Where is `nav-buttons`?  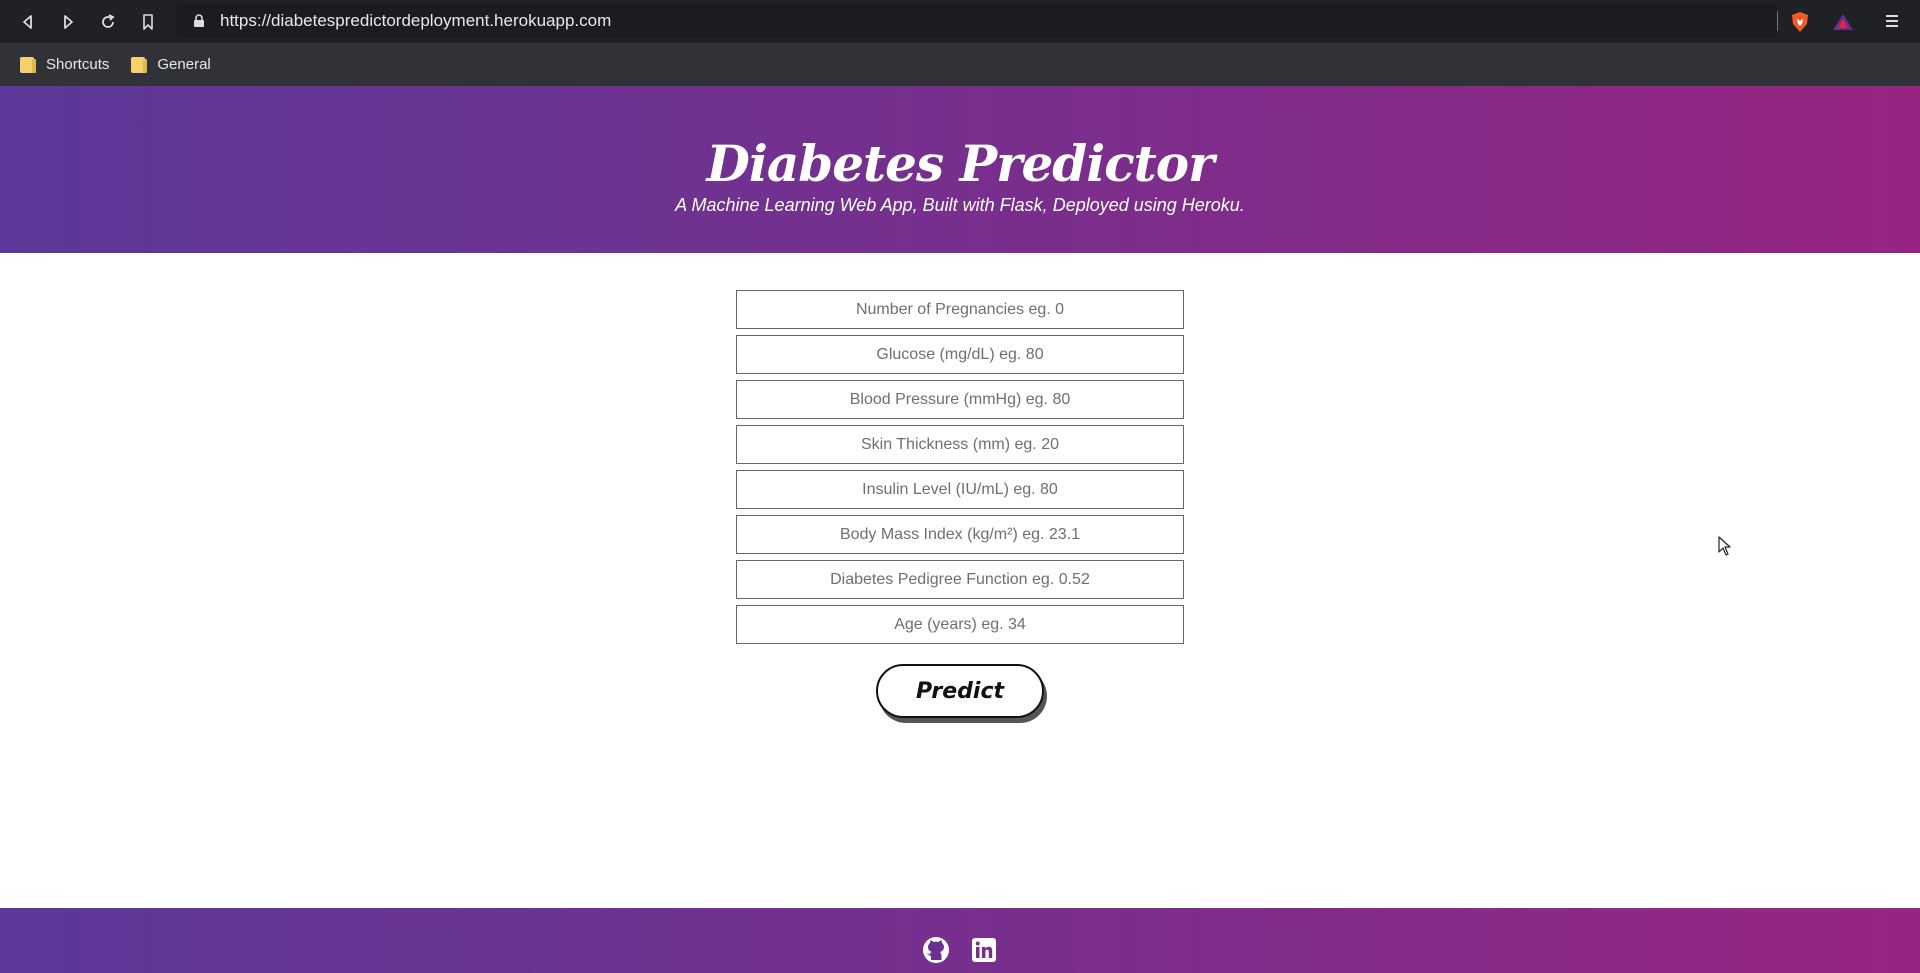 nav-buttons is located at coordinates (88, 21).